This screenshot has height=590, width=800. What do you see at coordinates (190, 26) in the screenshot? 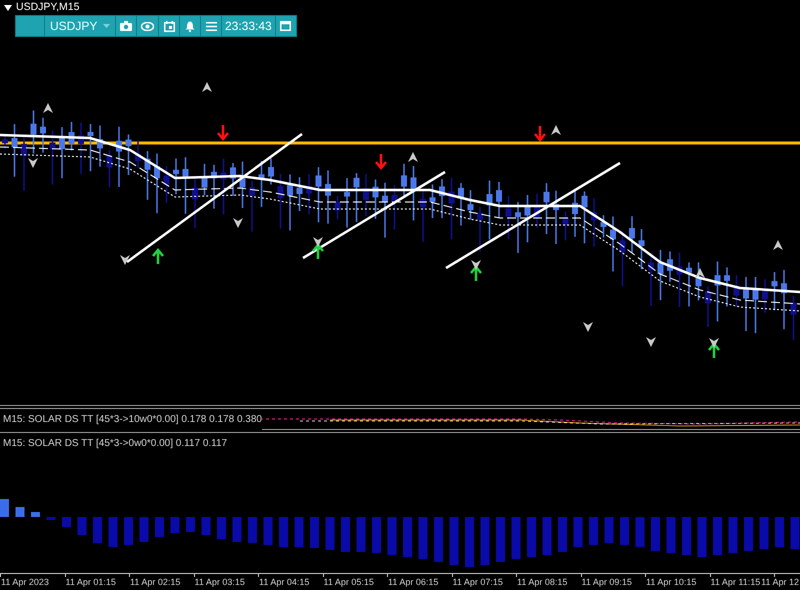
I see `bell-icon` at bounding box center [190, 26].